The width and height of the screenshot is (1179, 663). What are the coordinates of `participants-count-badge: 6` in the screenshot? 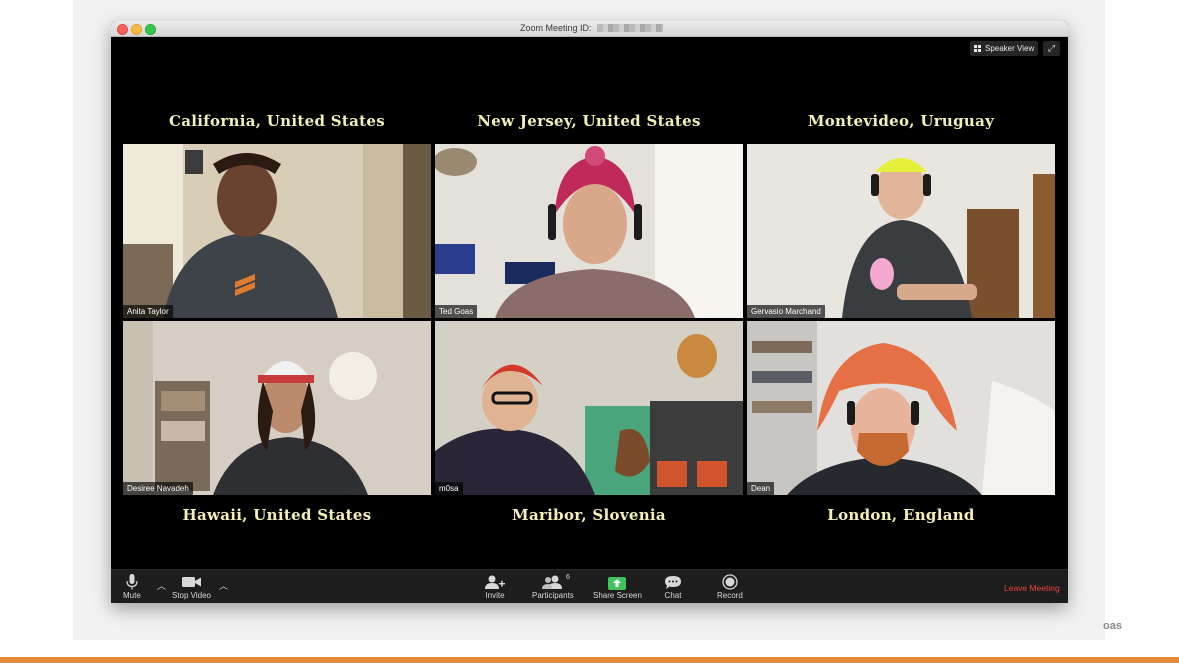 It's located at (568, 577).